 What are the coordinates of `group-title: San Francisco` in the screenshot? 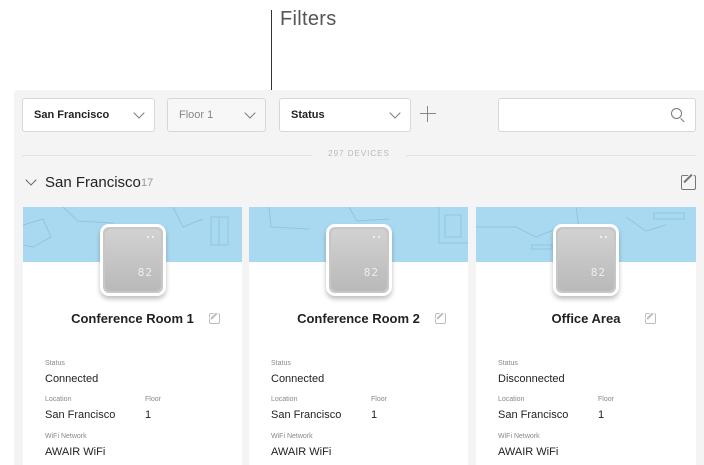 It's located at (93, 182).